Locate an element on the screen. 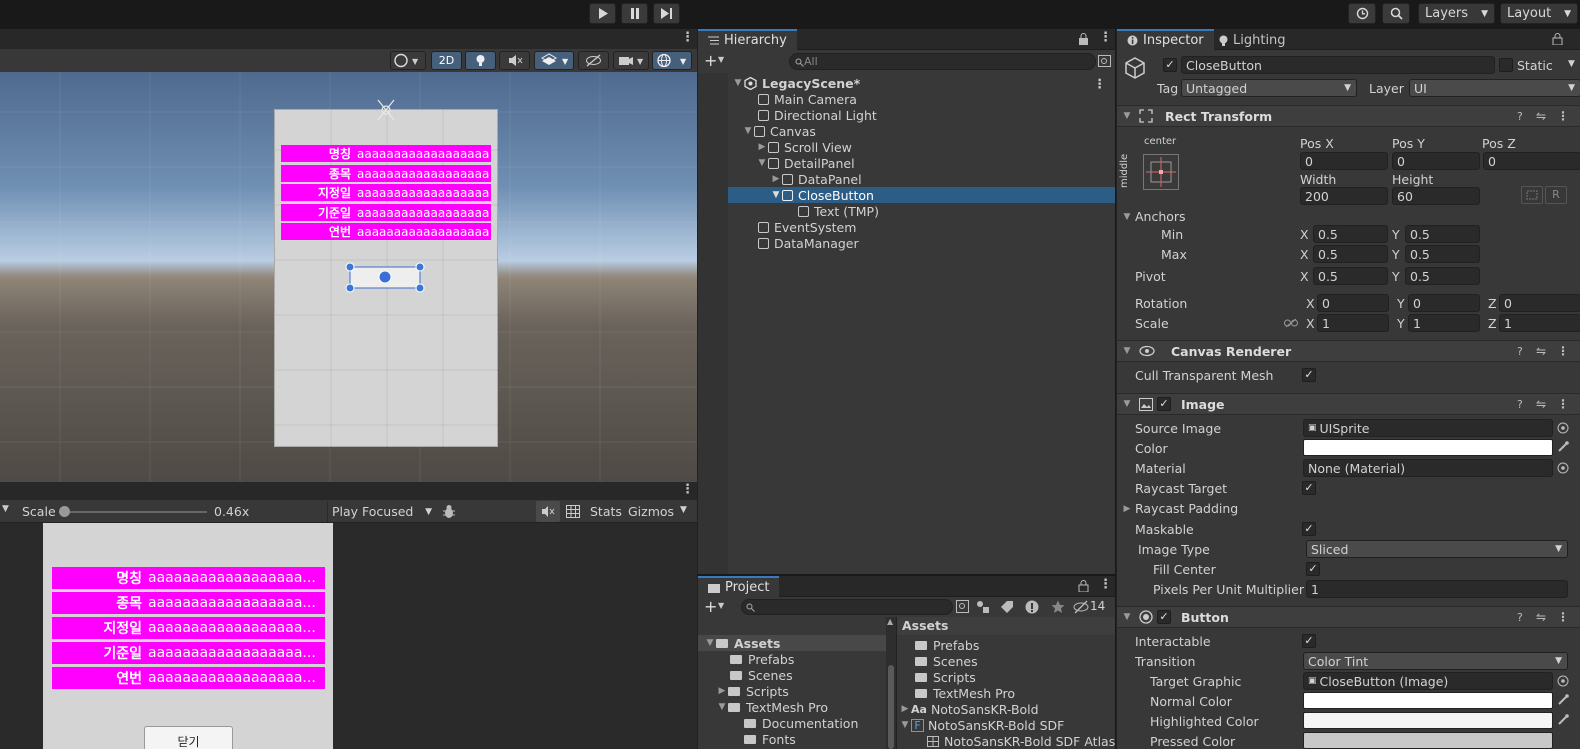  pause-button is located at coordinates (634, 13).